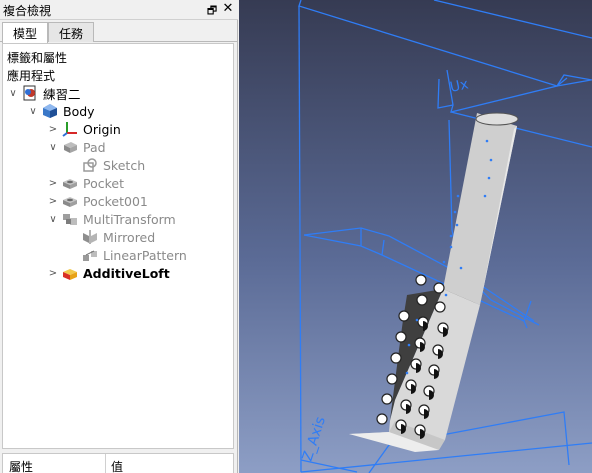 The image size is (592, 473). What do you see at coordinates (103, 183) in the screenshot?
I see `tree-item-label: Pocket` at bounding box center [103, 183].